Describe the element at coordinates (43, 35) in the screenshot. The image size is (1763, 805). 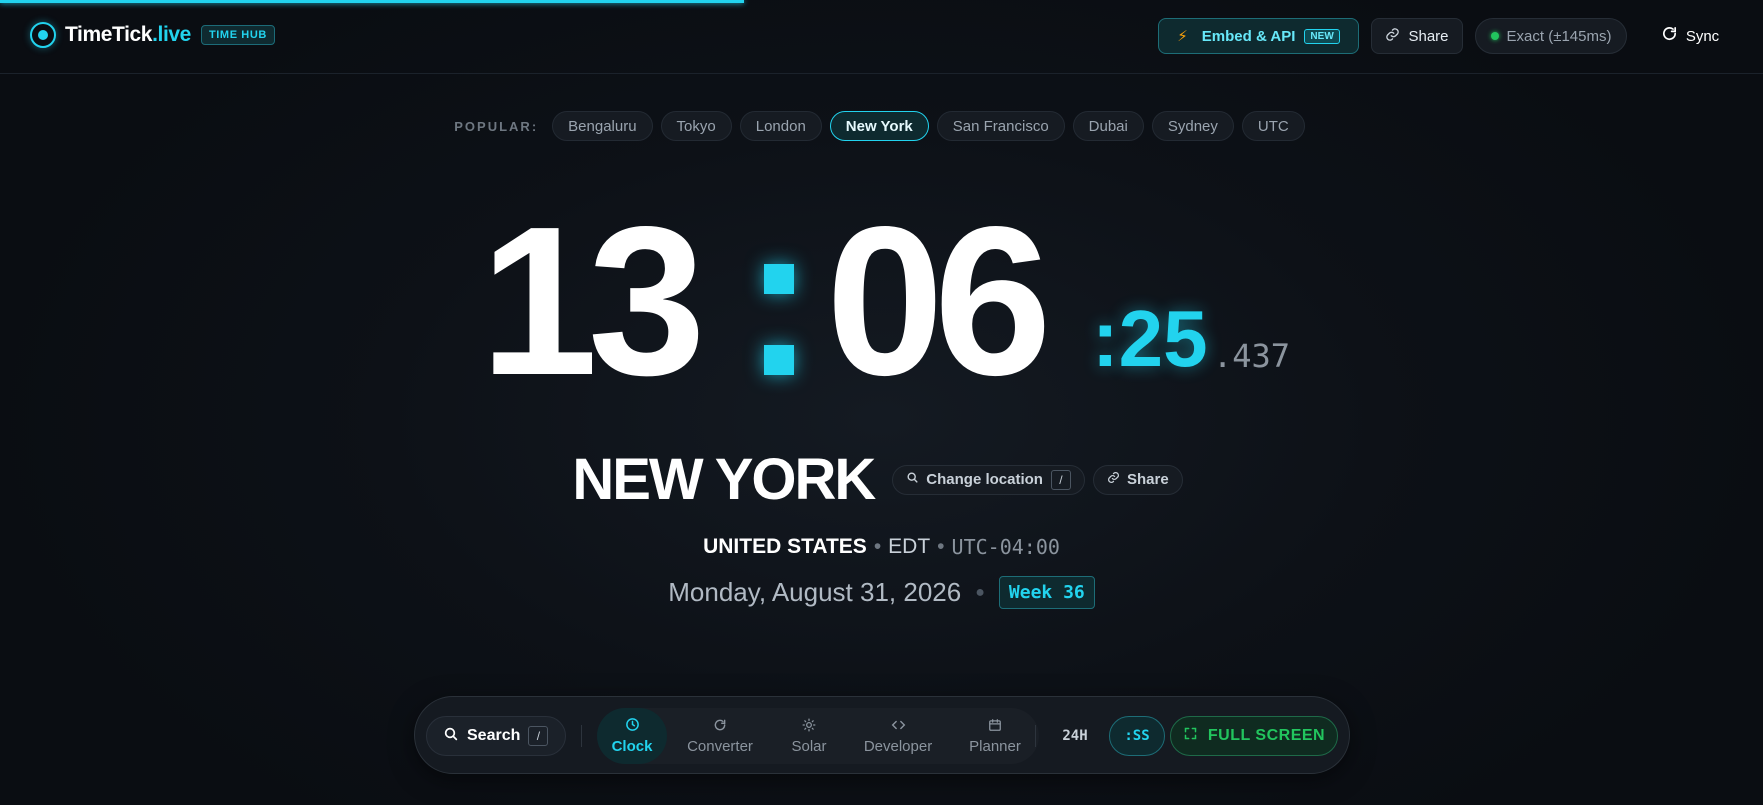
I see `brand-dot-icon` at that location.